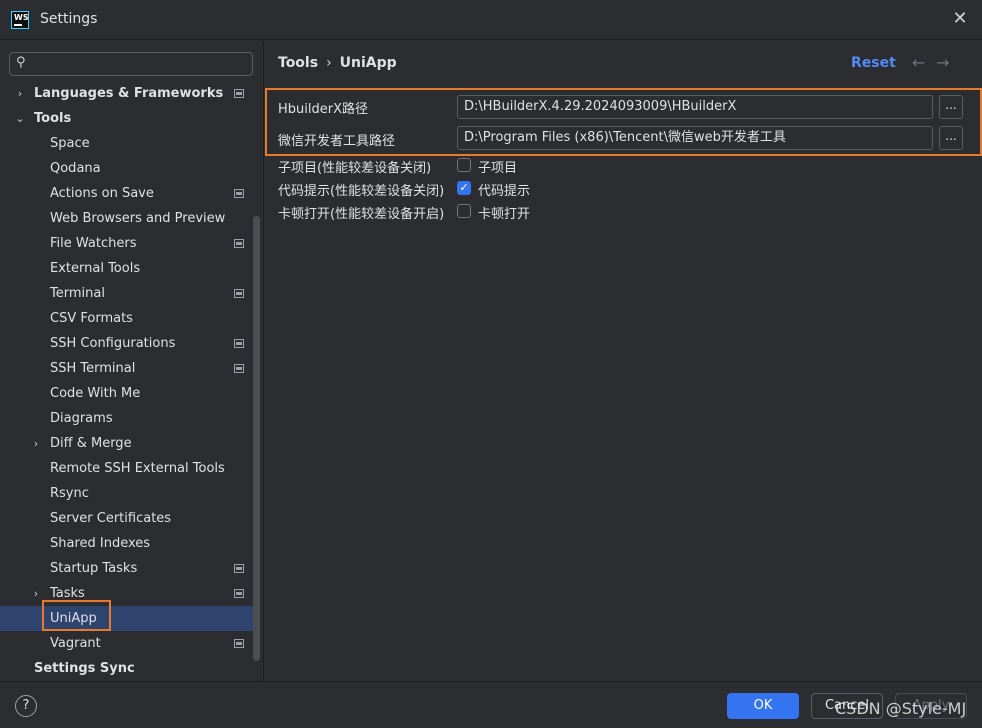  What do you see at coordinates (77, 293) in the screenshot?
I see `sidebar-item-label: Terminal` at bounding box center [77, 293].